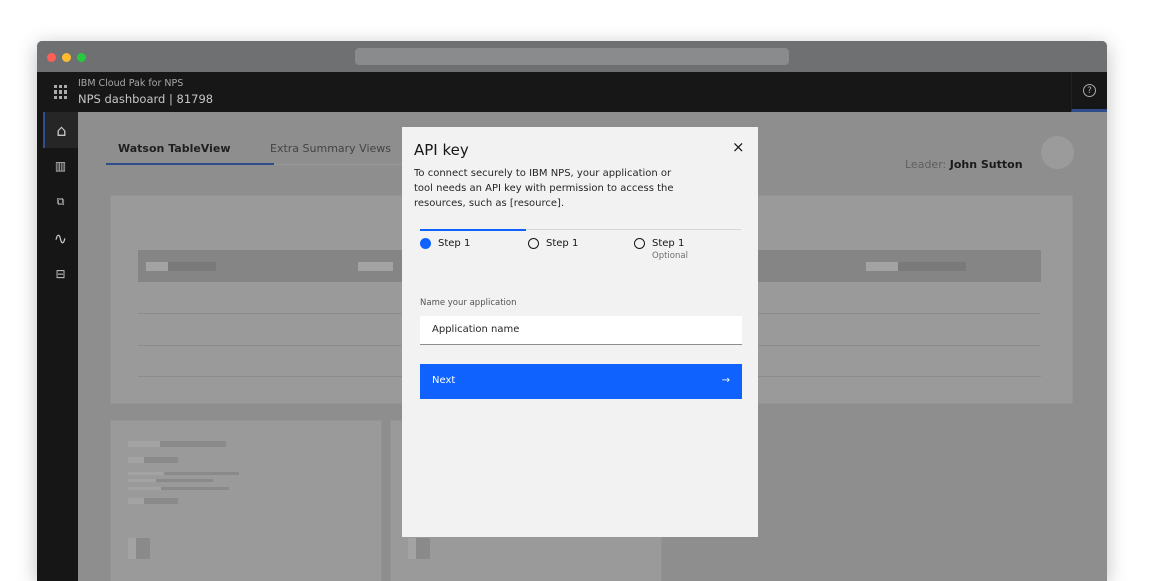 Image resolution: width=1152 pixels, height=581 pixels. What do you see at coordinates (146, 99) in the screenshot?
I see `dashboard-title: NPS dashboard | 81798` at bounding box center [146, 99].